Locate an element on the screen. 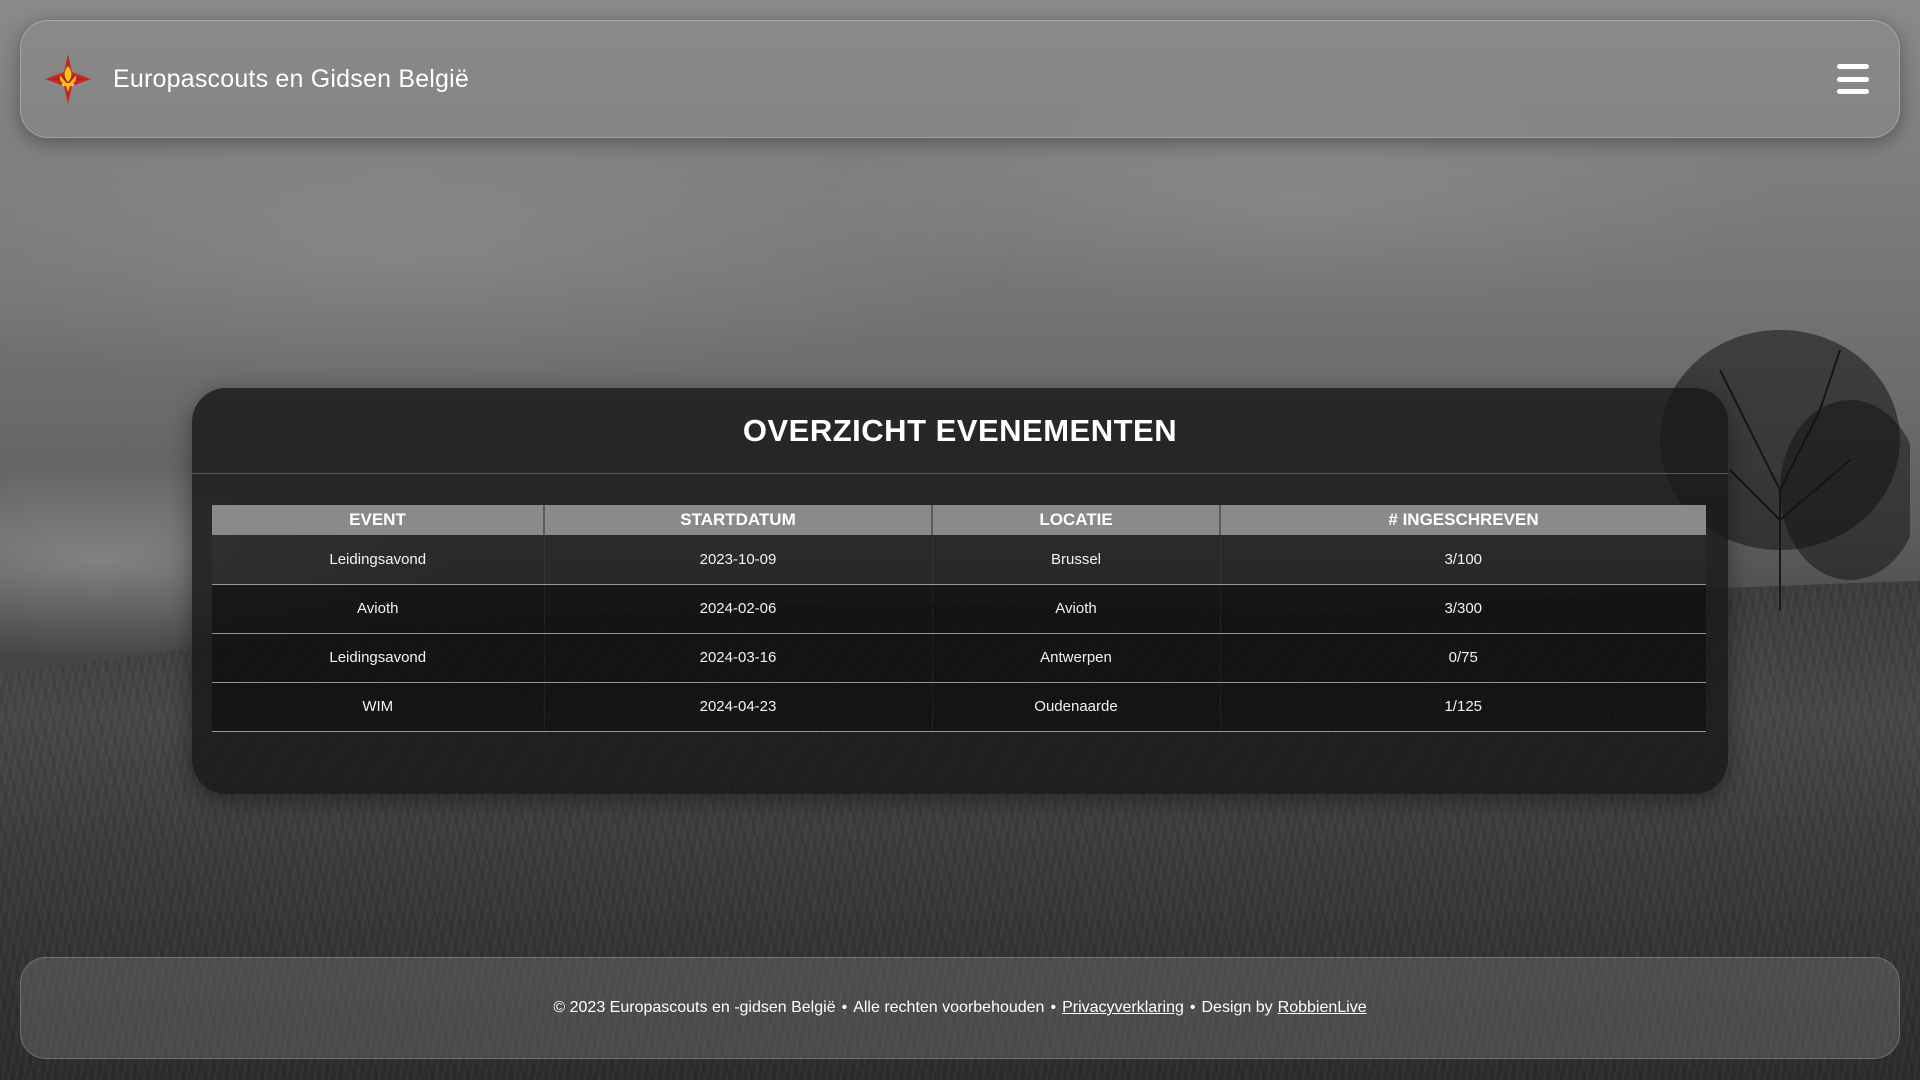  ingeschreven-cell: 1/125 is located at coordinates (1462, 707).